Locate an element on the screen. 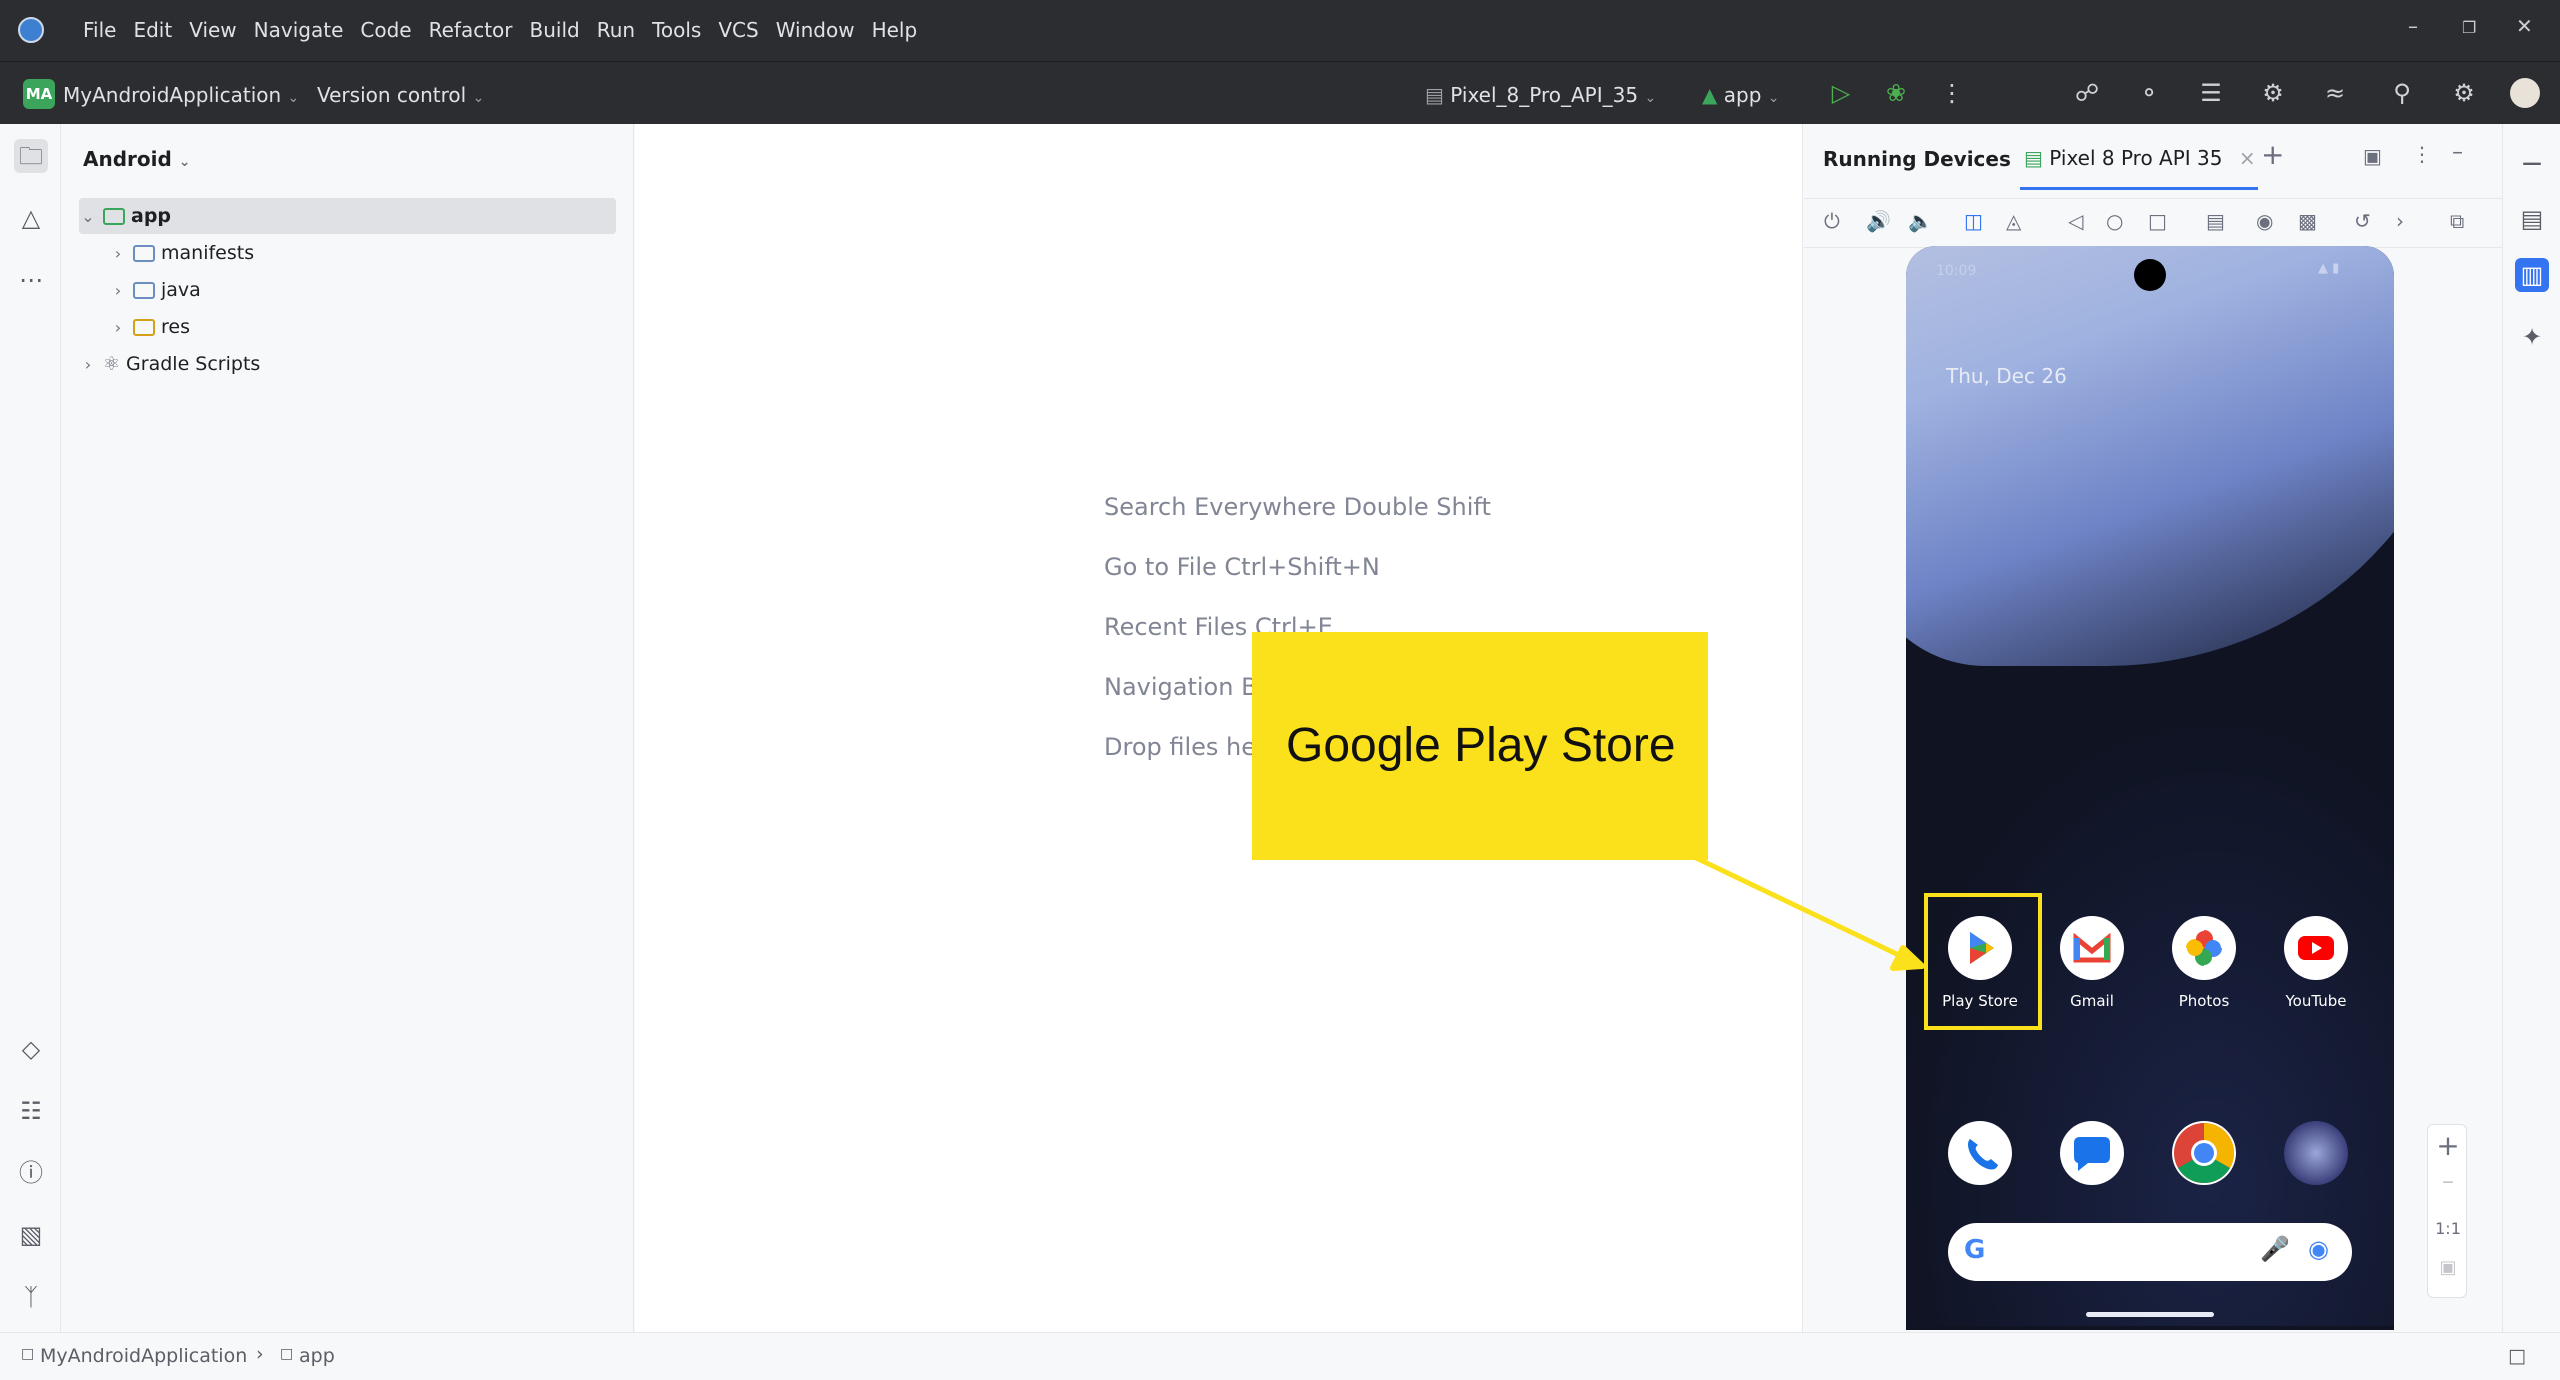 The image size is (2560, 1380). chevron-down-icon: ⌄ is located at coordinates (88, 216).